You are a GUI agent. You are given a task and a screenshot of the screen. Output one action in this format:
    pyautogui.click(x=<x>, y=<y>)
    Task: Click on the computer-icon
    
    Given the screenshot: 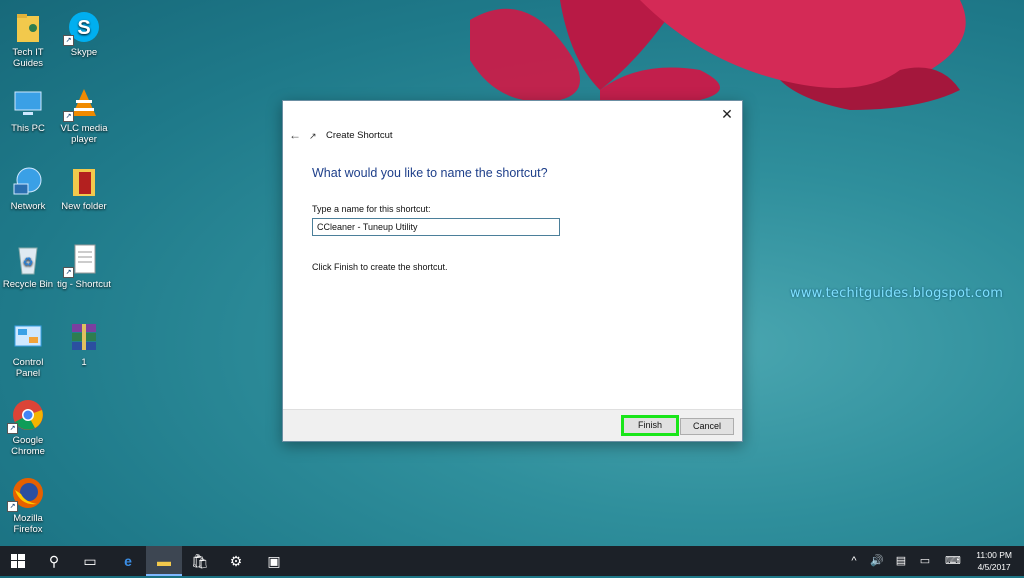 What is the action you would take?
    pyautogui.click(x=28, y=103)
    